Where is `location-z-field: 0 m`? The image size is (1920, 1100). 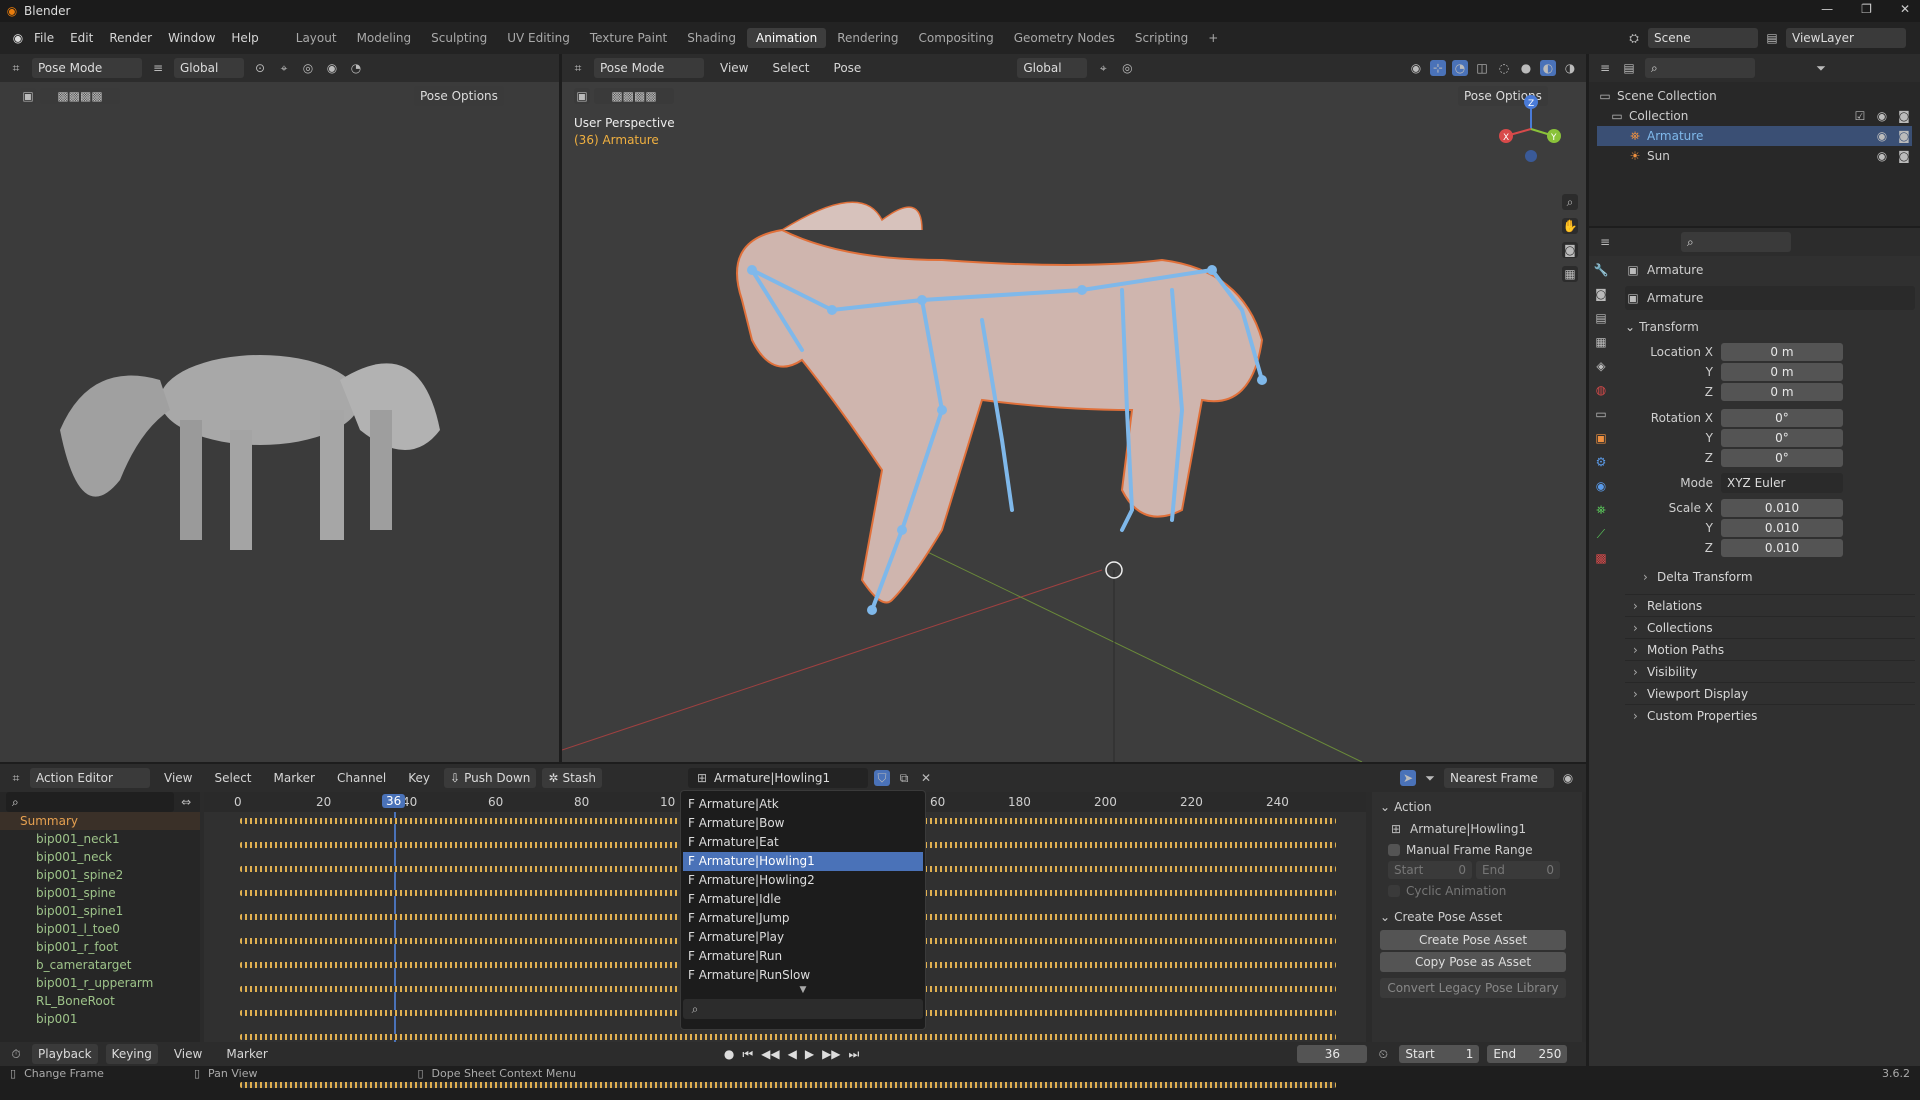 location-z-field: 0 m is located at coordinates (1782, 392).